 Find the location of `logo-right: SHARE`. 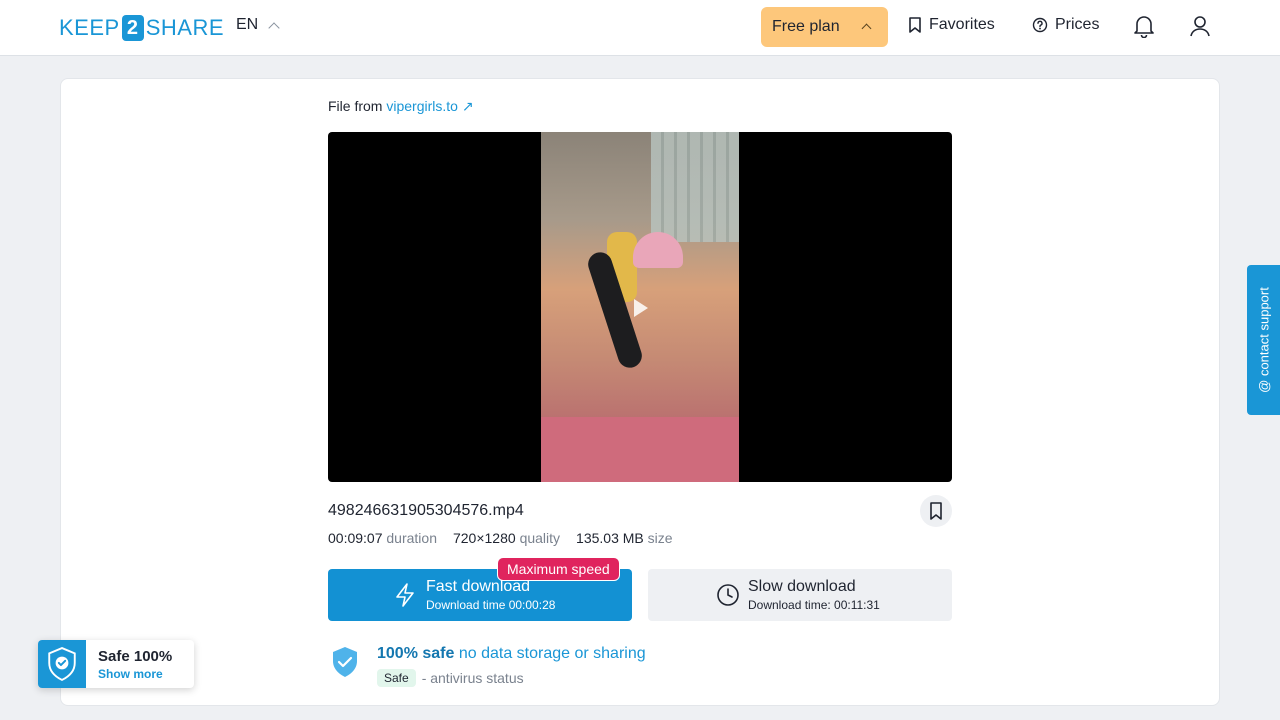

logo-right: SHARE is located at coordinates (184, 27).